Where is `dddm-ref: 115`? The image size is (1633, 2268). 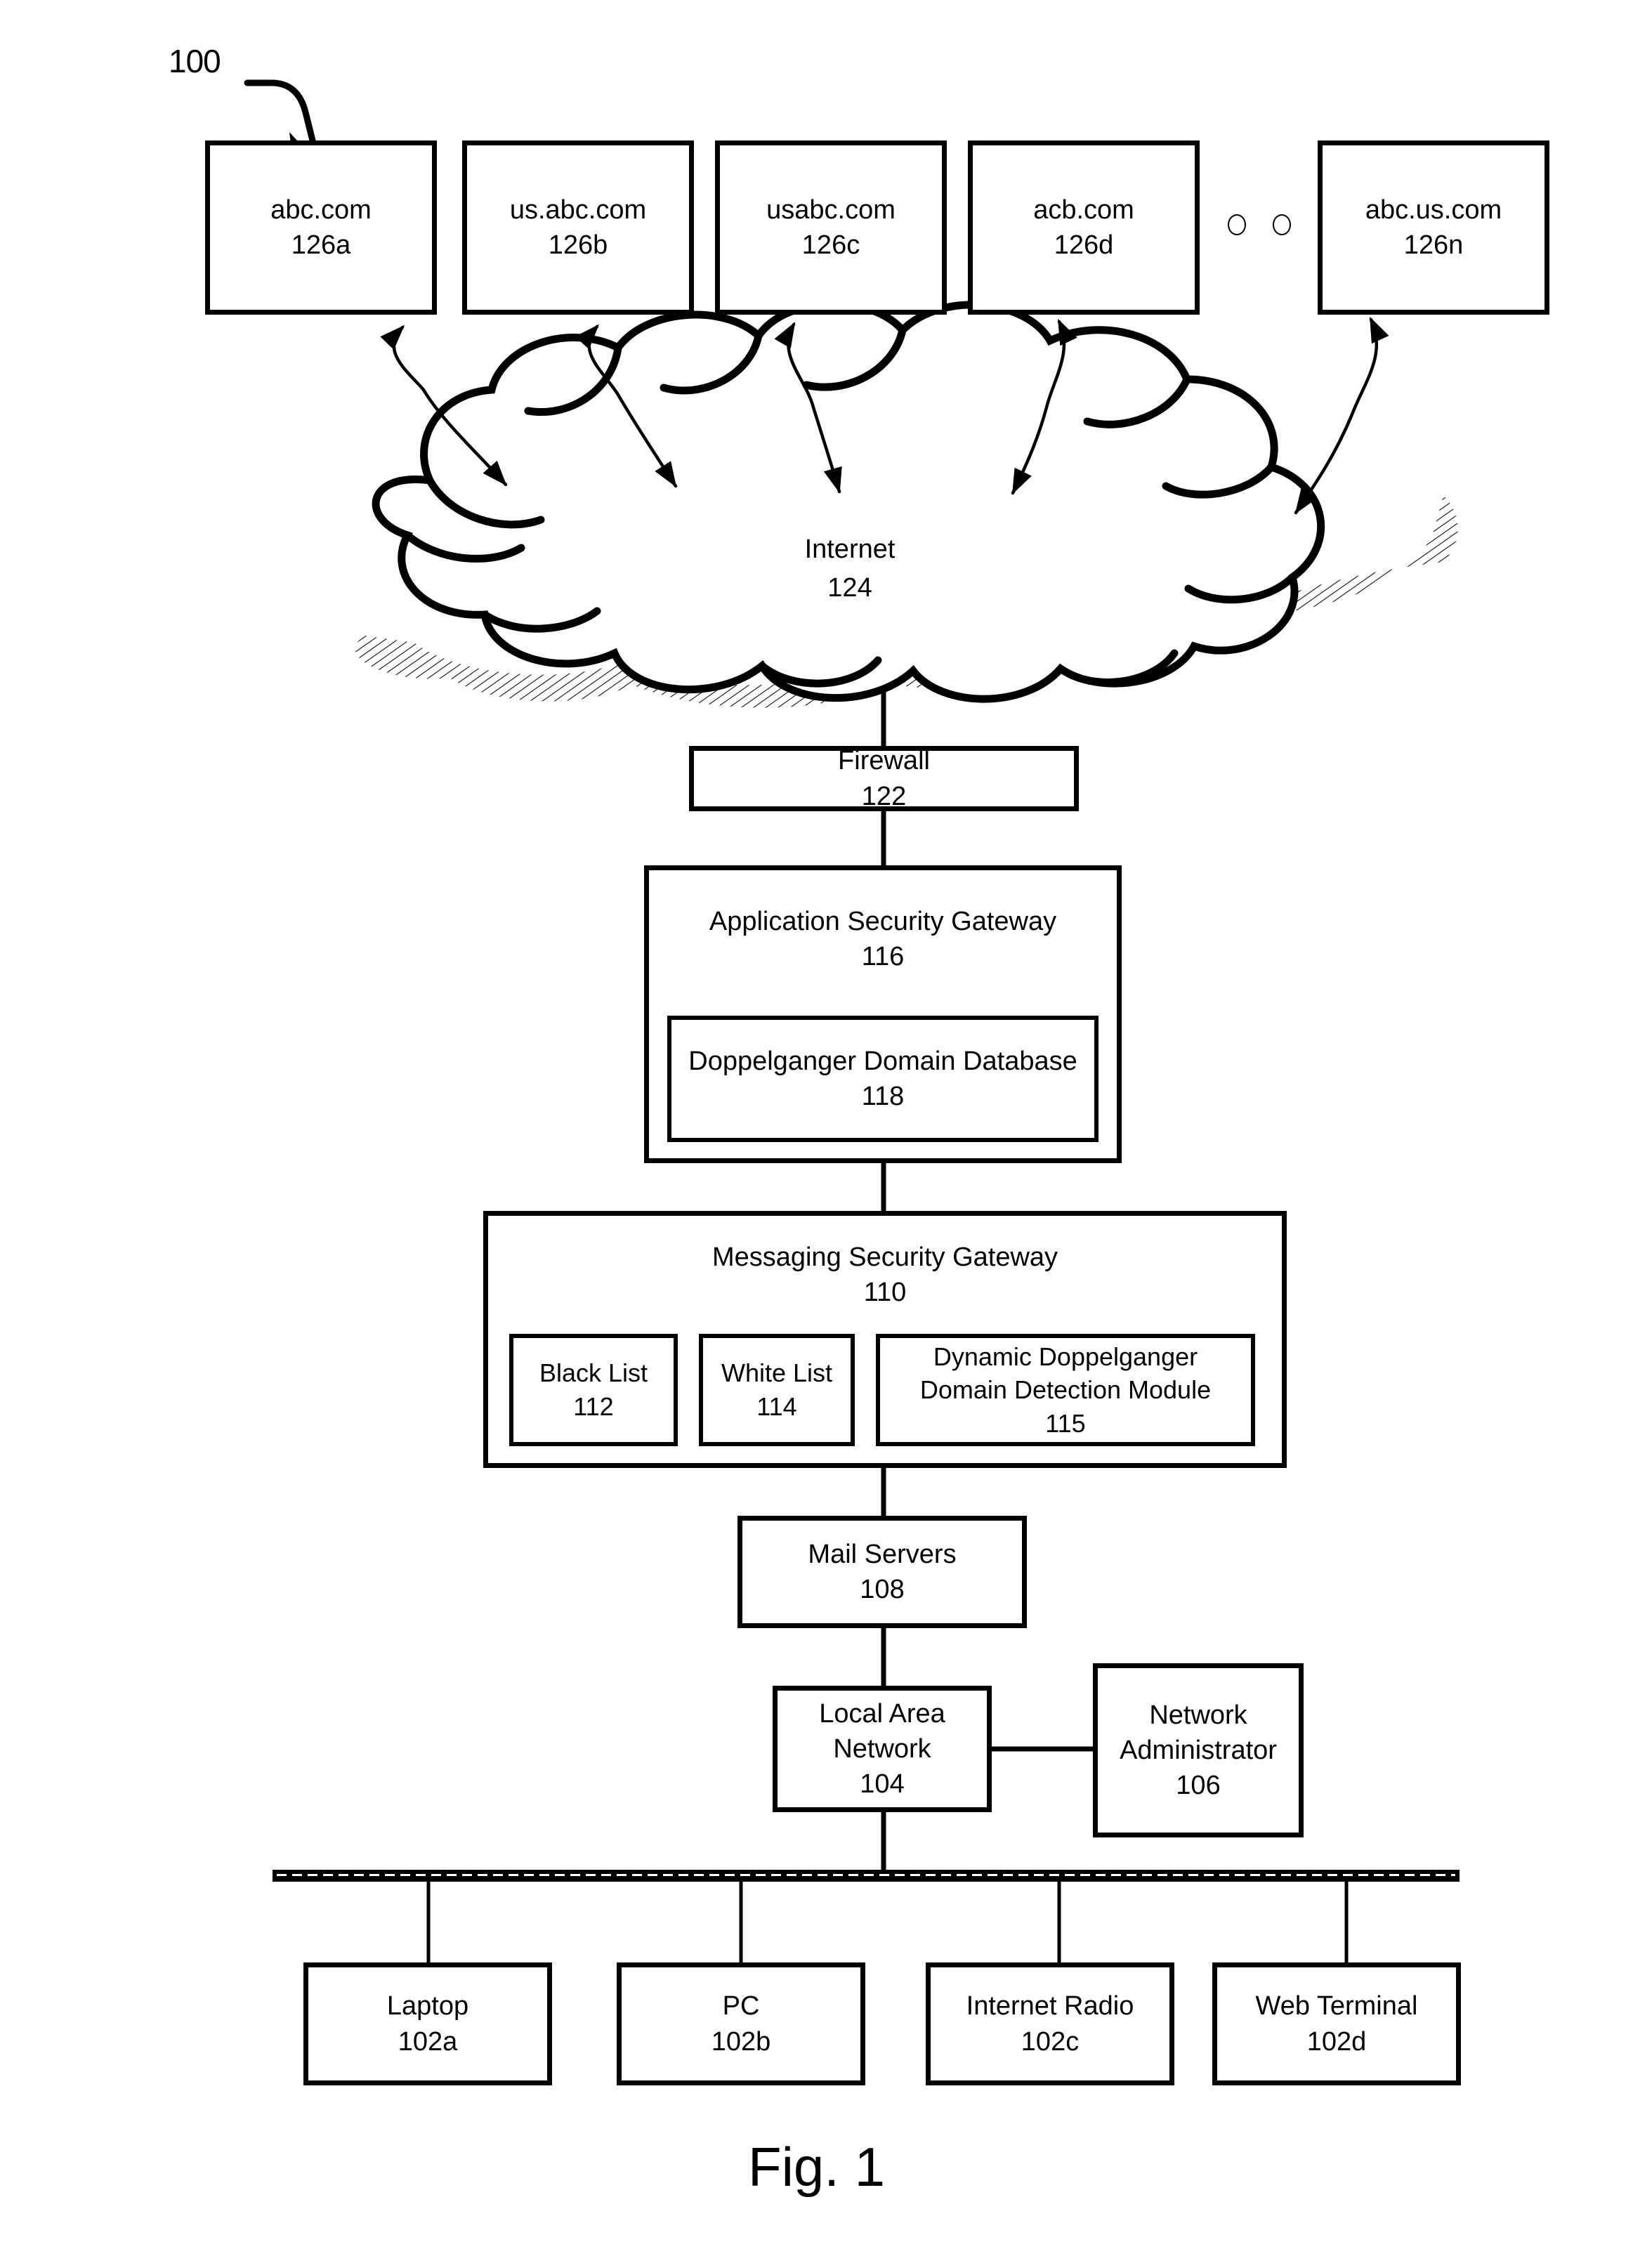
dddm-ref: 115 is located at coordinates (1065, 1423).